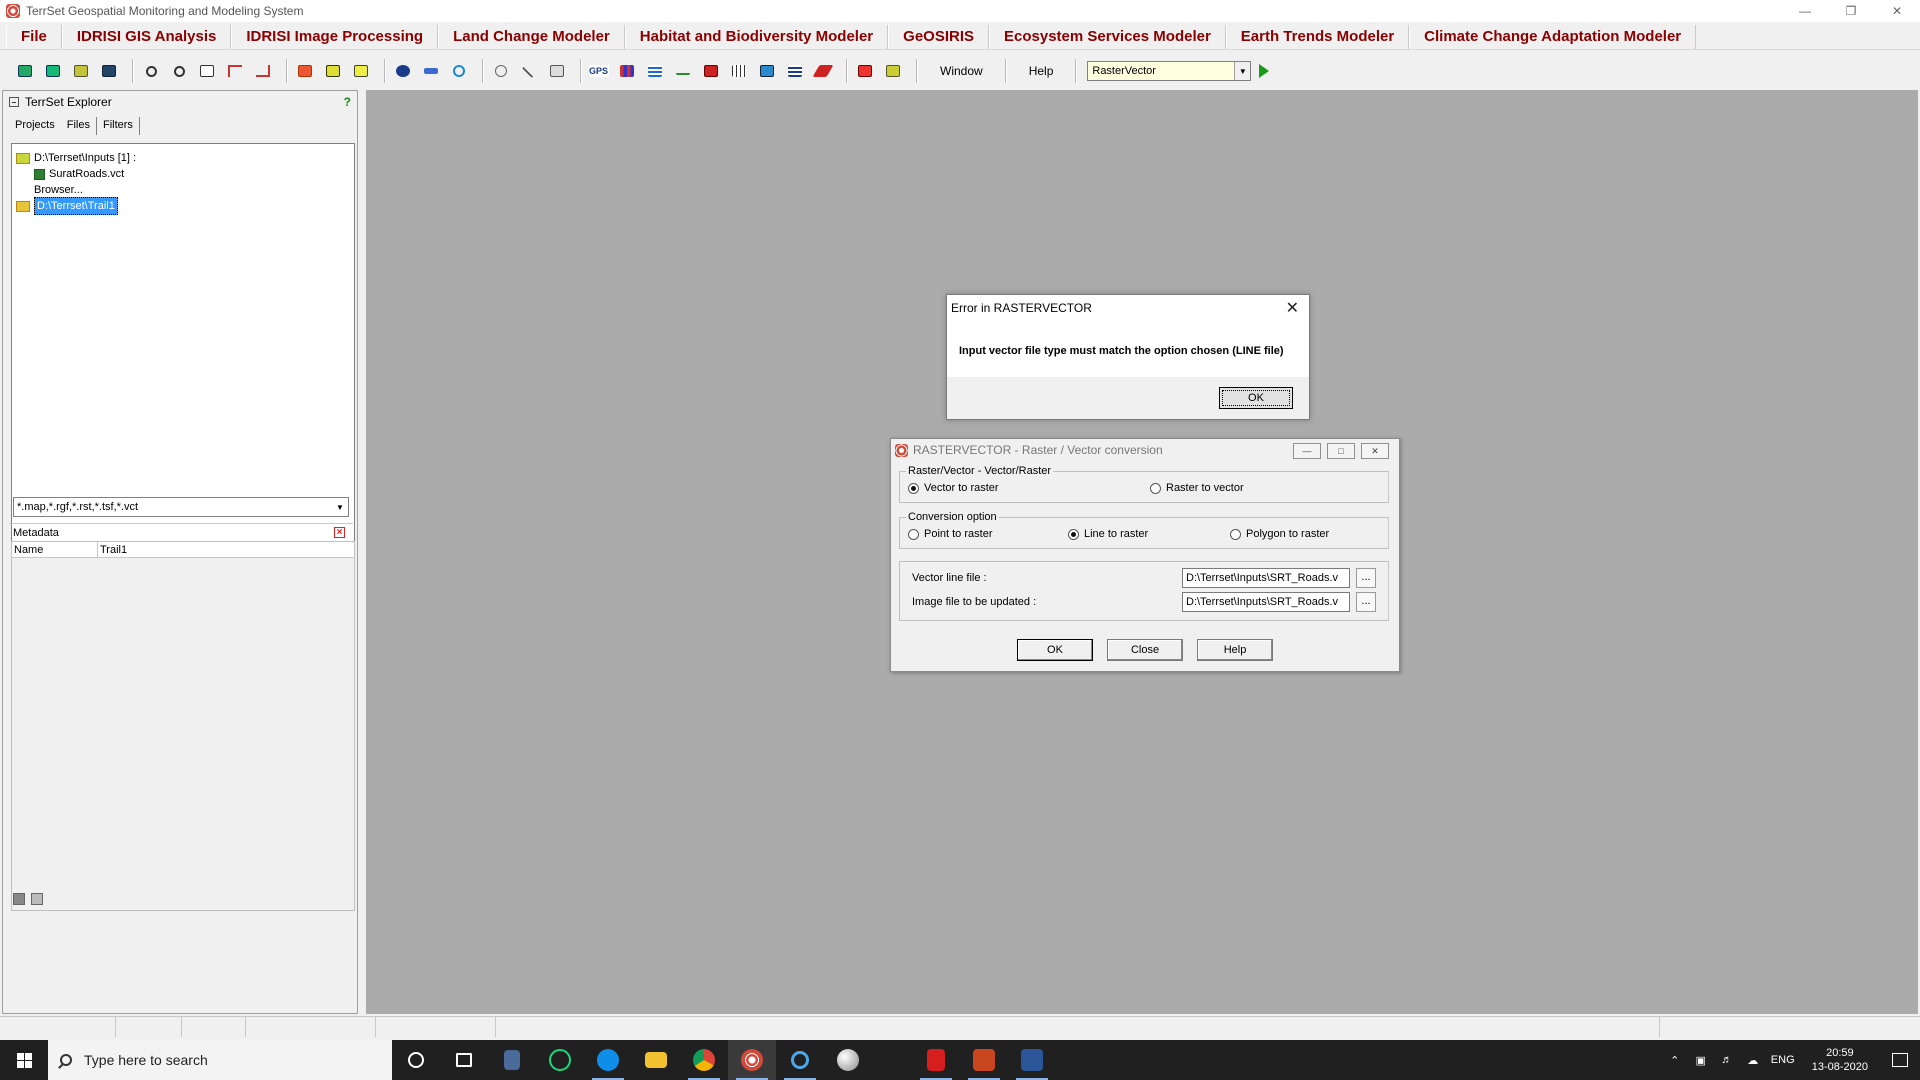 Image resolution: width=1920 pixels, height=1080 pixels. I want to click on measure-icon, so click(235, 71).